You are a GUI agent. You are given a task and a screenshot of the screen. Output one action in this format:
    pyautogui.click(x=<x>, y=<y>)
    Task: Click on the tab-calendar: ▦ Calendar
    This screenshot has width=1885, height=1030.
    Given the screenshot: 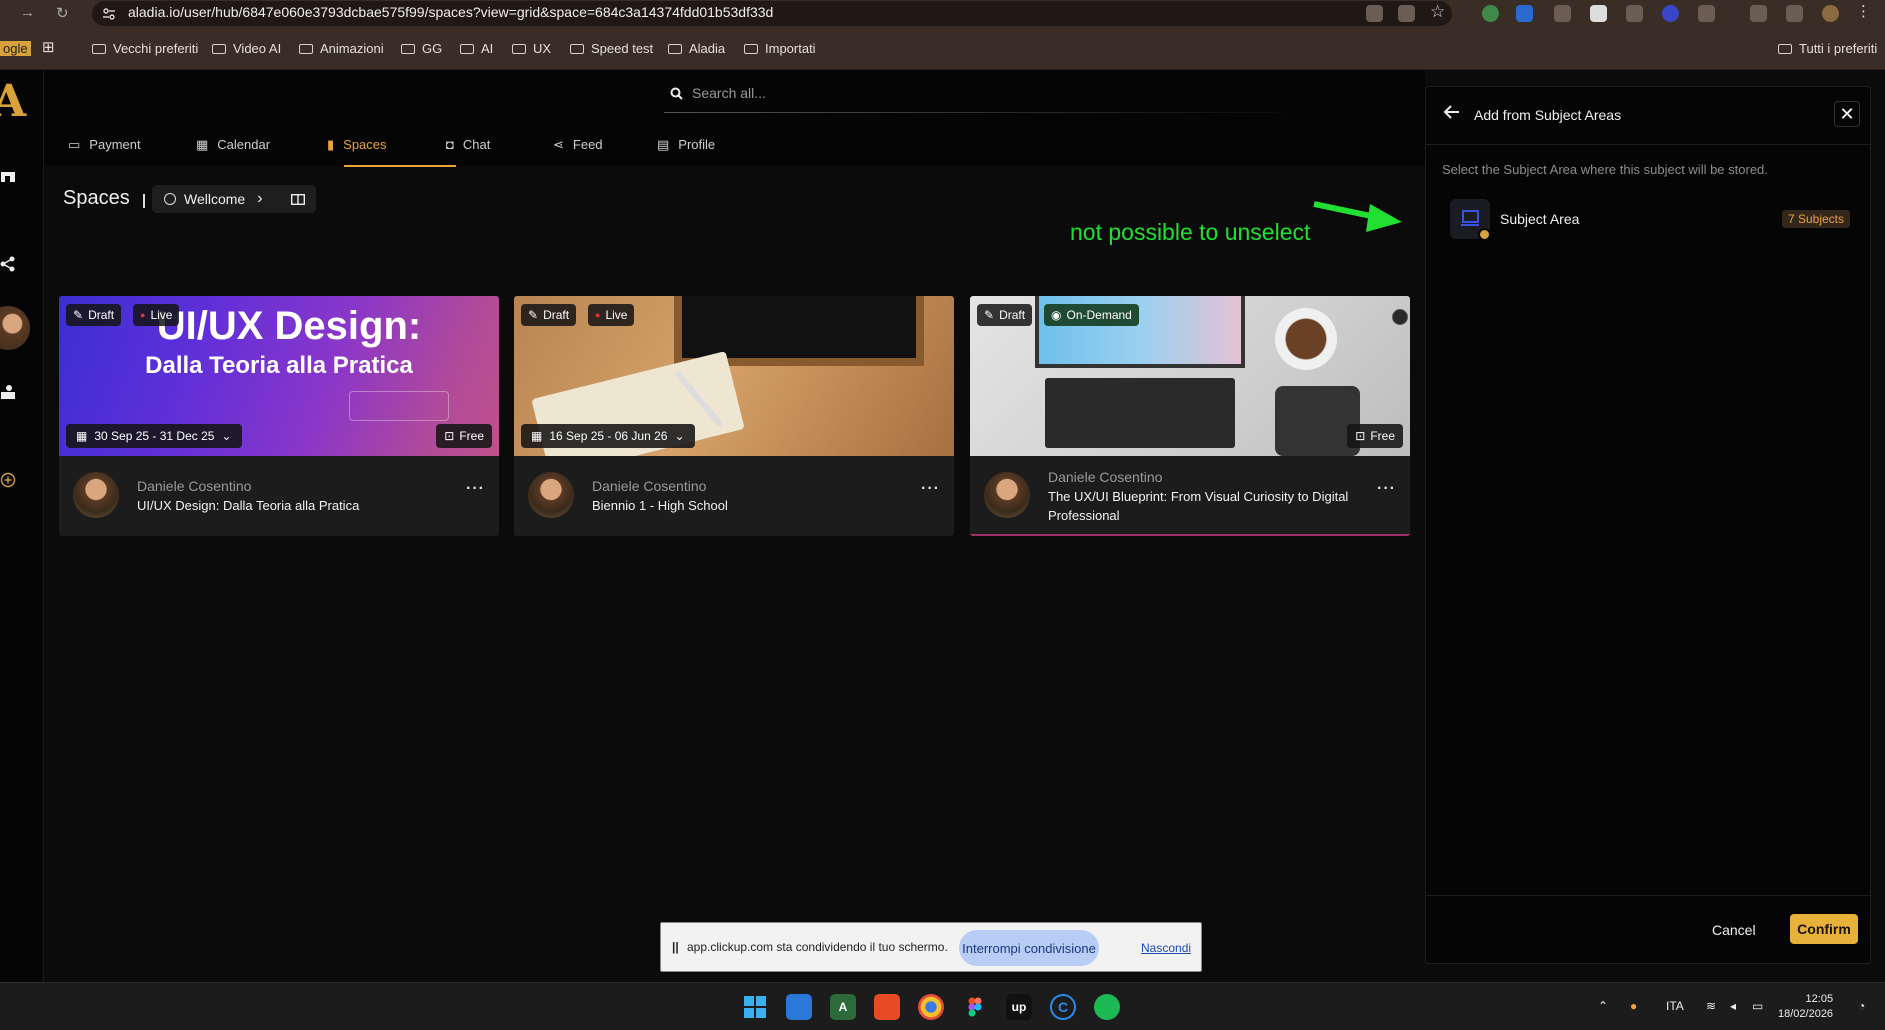 What is the action you would take?
    pyautogui.click(x=233, y=151)
    